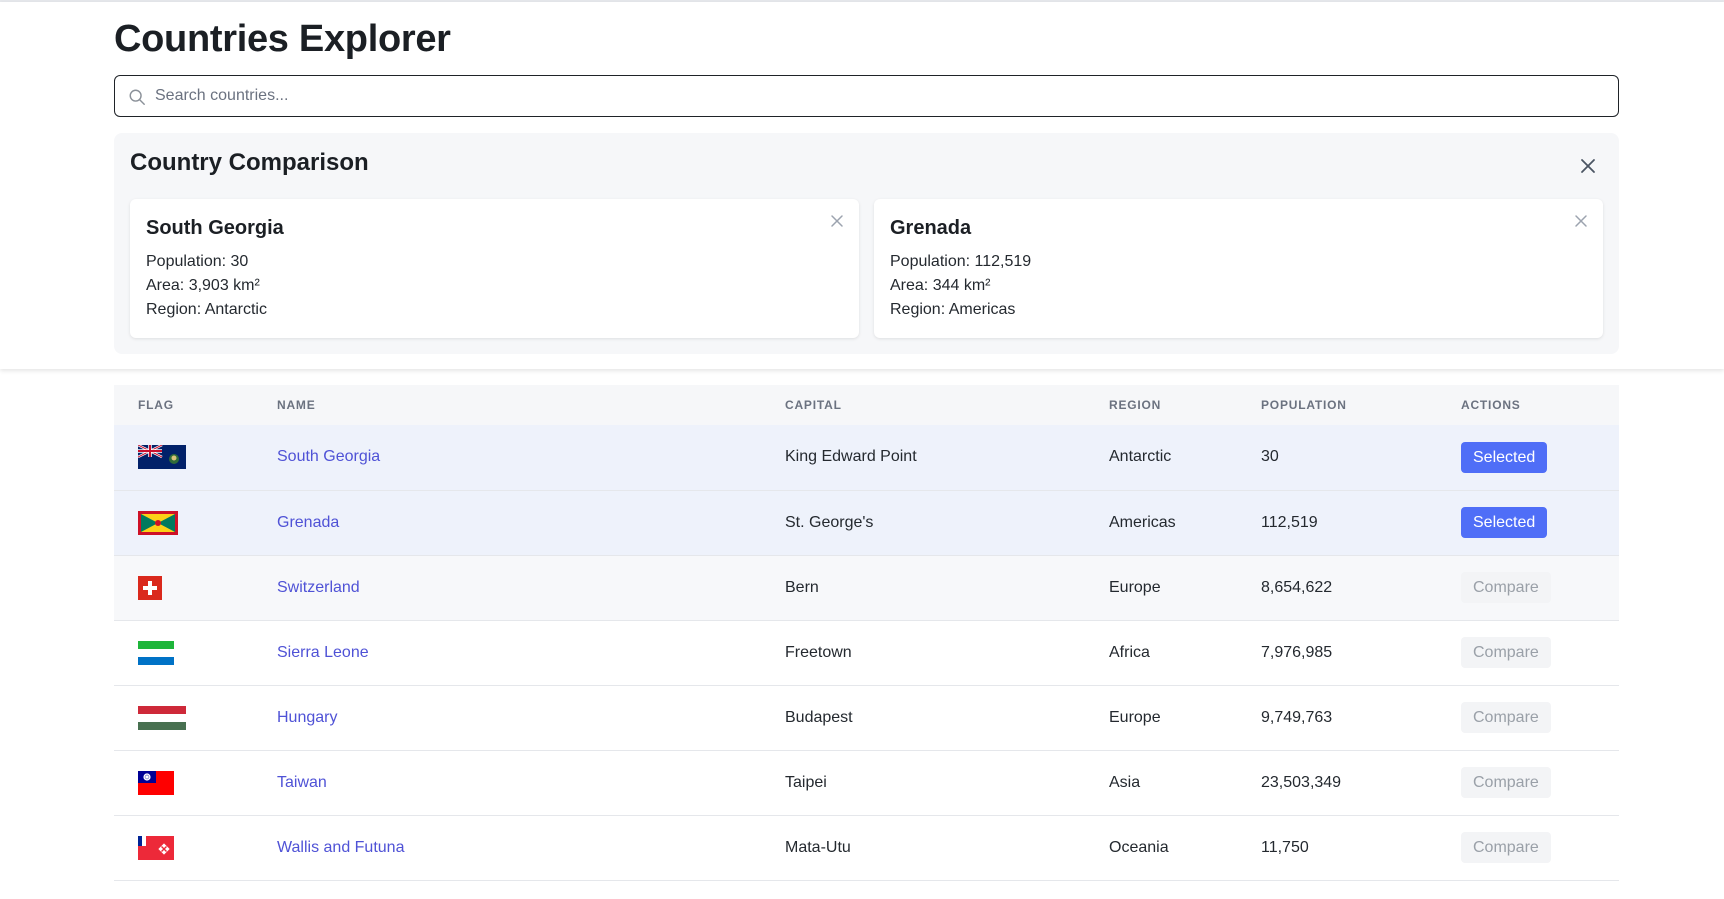 This screenshot has width=1724, height=899. Describe the element at coordinates (1301, 782) in the screenshot. I see `population-cell: 23,503,349` at that location.